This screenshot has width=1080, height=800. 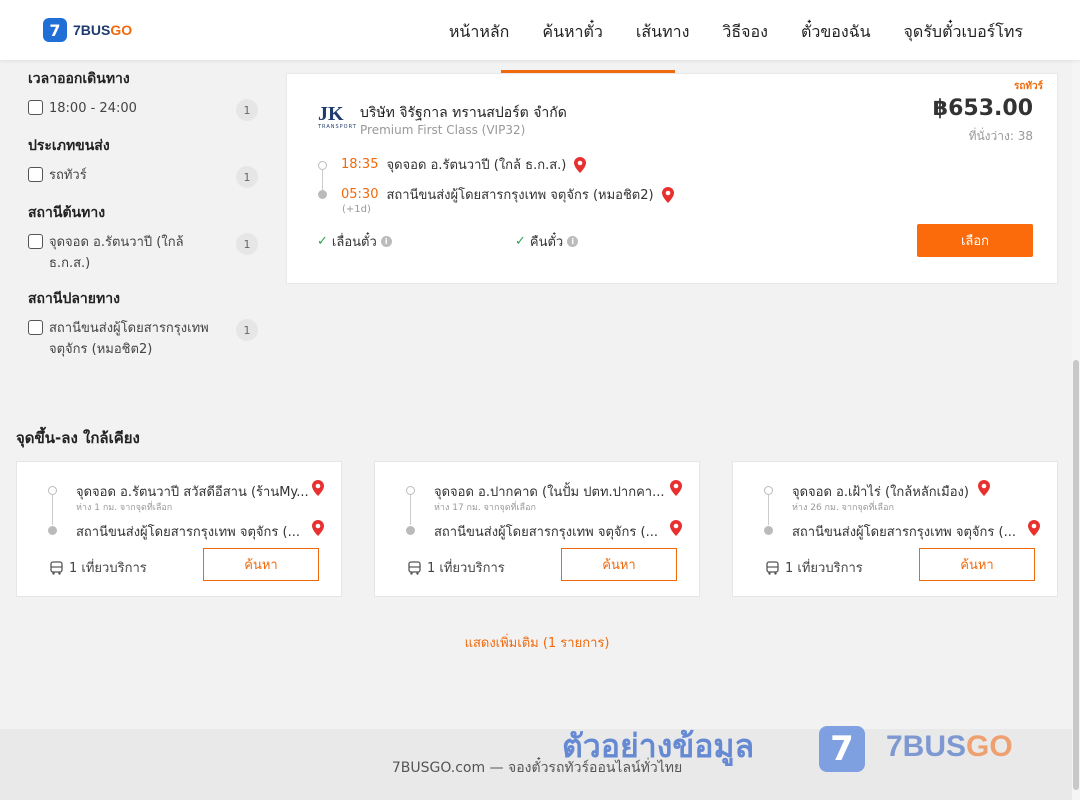 What do you see at coordinates (572, 32) in the screenshot?
I see `nav-search-tickets: ค้นหาตั๋ว` at bounding box center [572, 32].